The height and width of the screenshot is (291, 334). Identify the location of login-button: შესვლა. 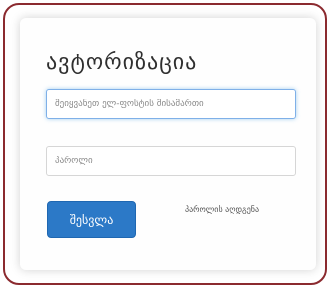
(91, 219).